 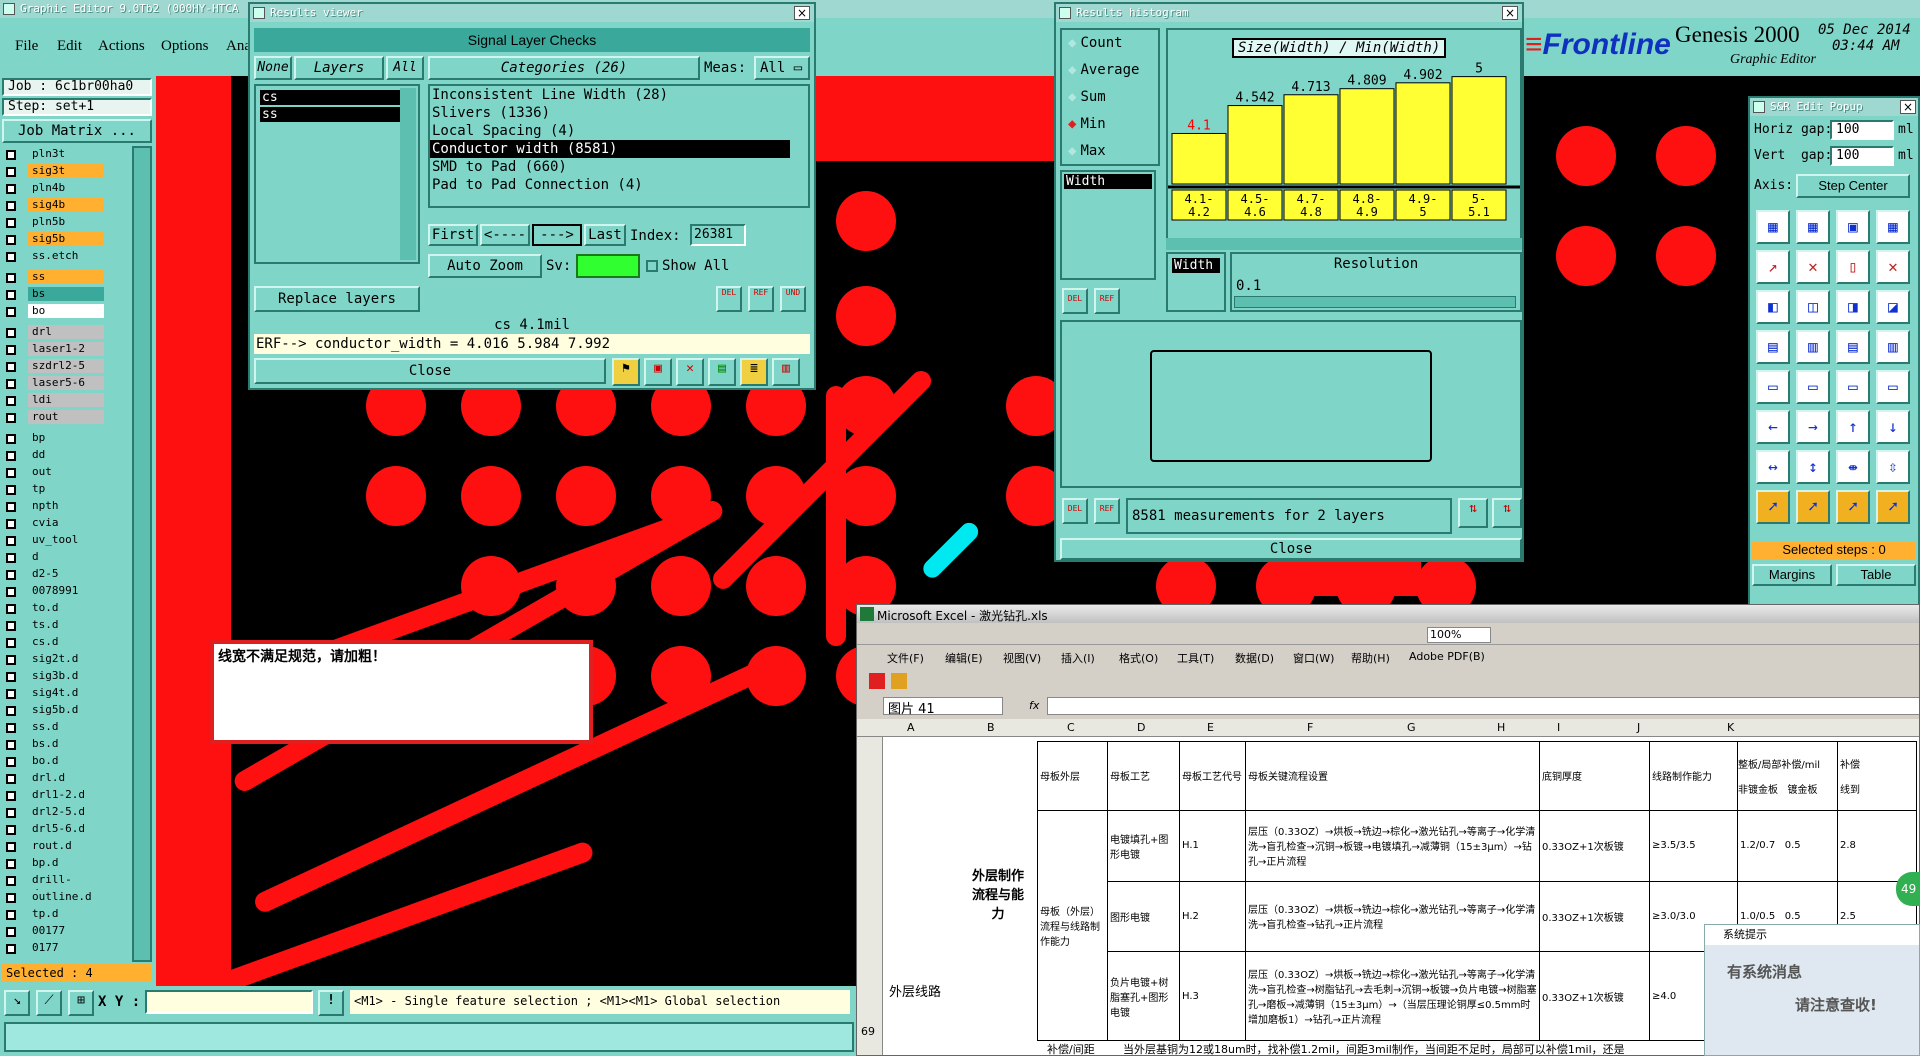 What do you see at coordinates (66, 154) in the screenshot?
I see `layer-name: pln3t` at bounding box center [66, 154].